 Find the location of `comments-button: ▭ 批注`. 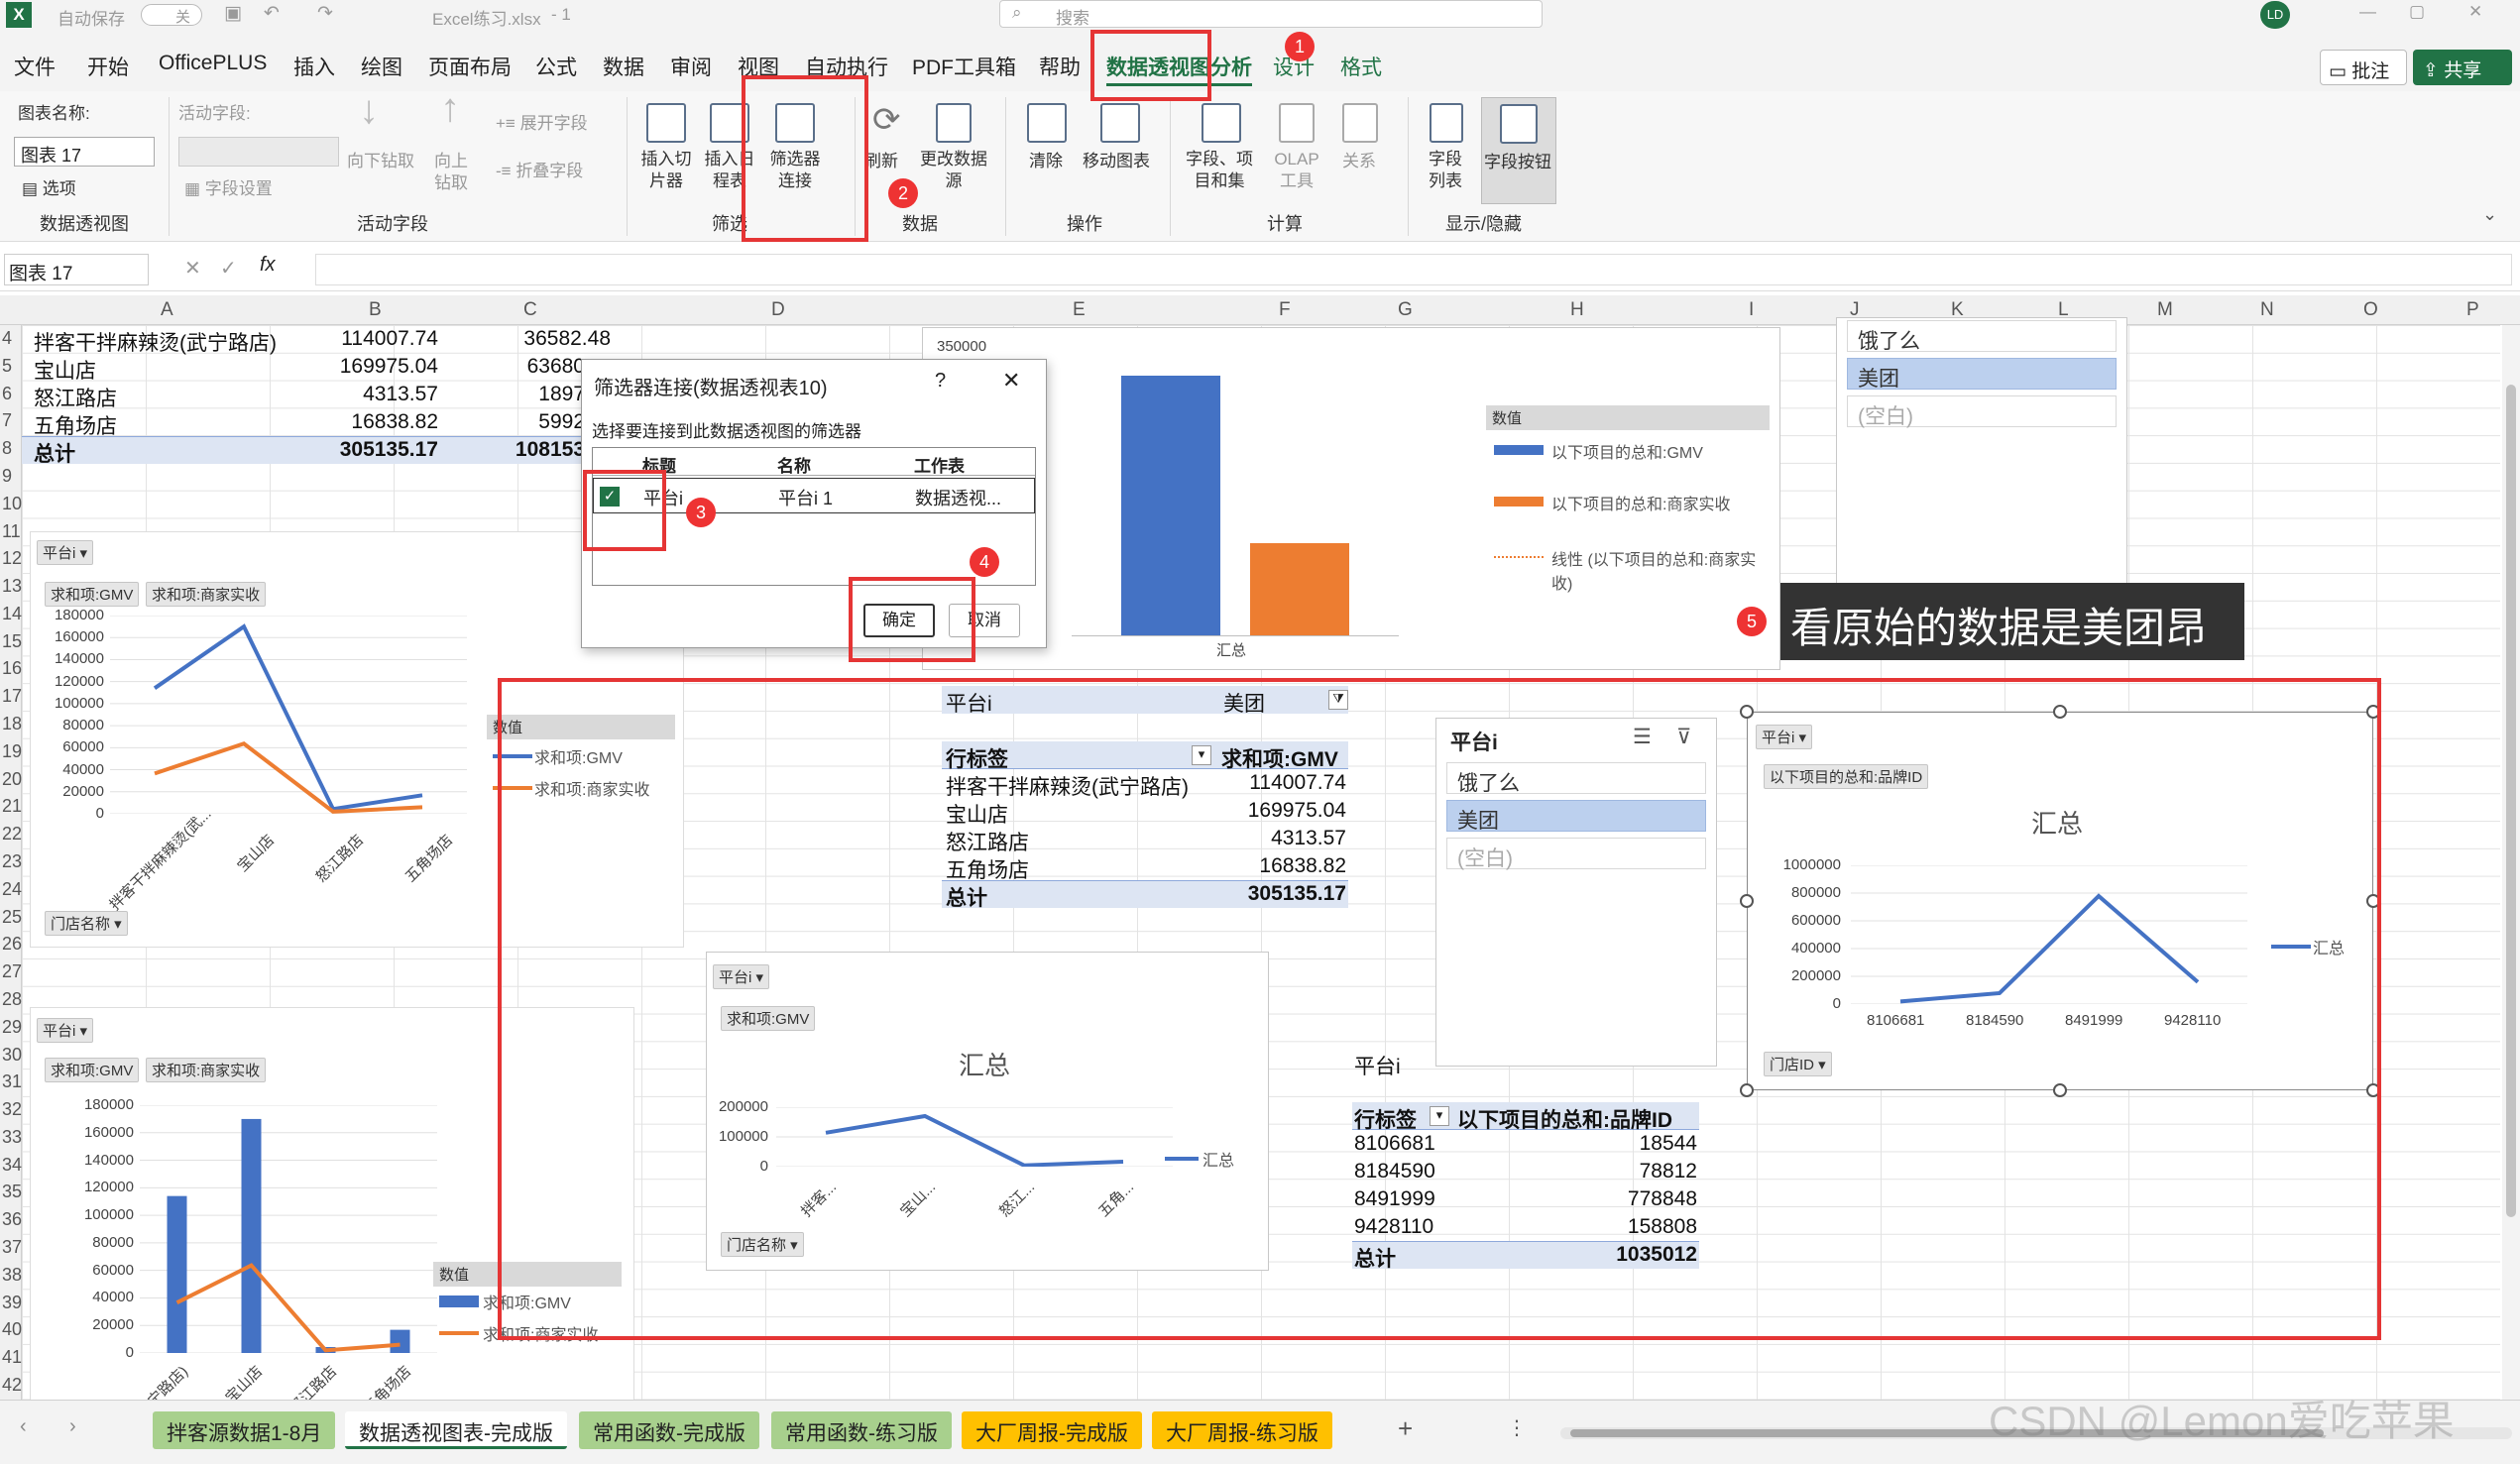

comments-button: ▭ 批注 is located at coordinates (2363, 67).